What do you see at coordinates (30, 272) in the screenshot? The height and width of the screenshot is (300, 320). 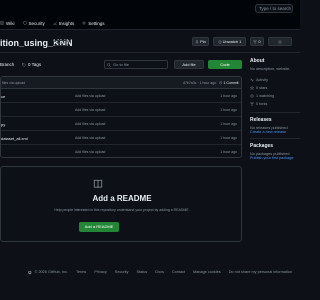 I see `github-logo-icon` at bounding box center [30, 272].